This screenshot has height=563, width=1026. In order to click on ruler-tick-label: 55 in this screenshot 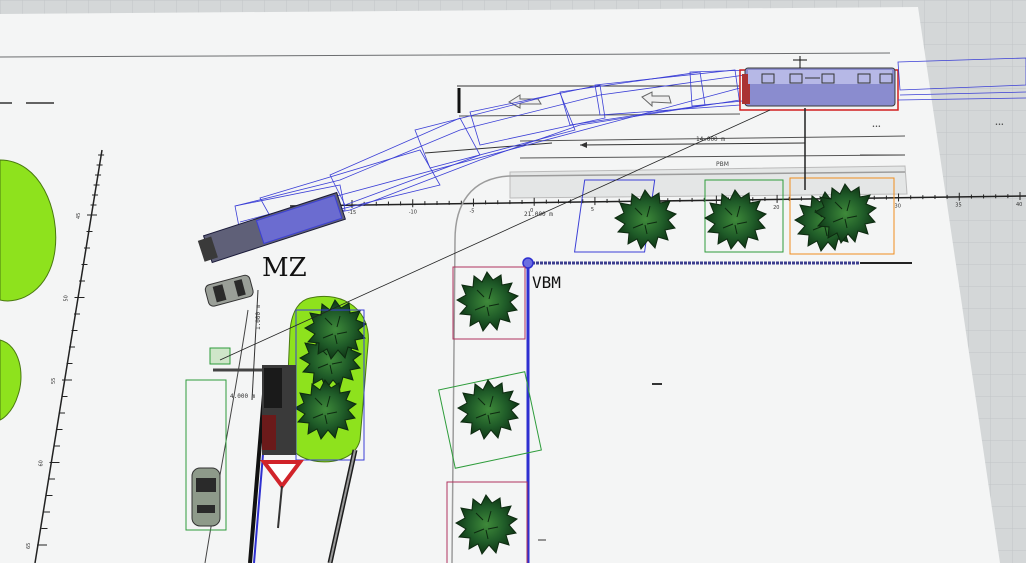, I will do `click(54, 381)`.